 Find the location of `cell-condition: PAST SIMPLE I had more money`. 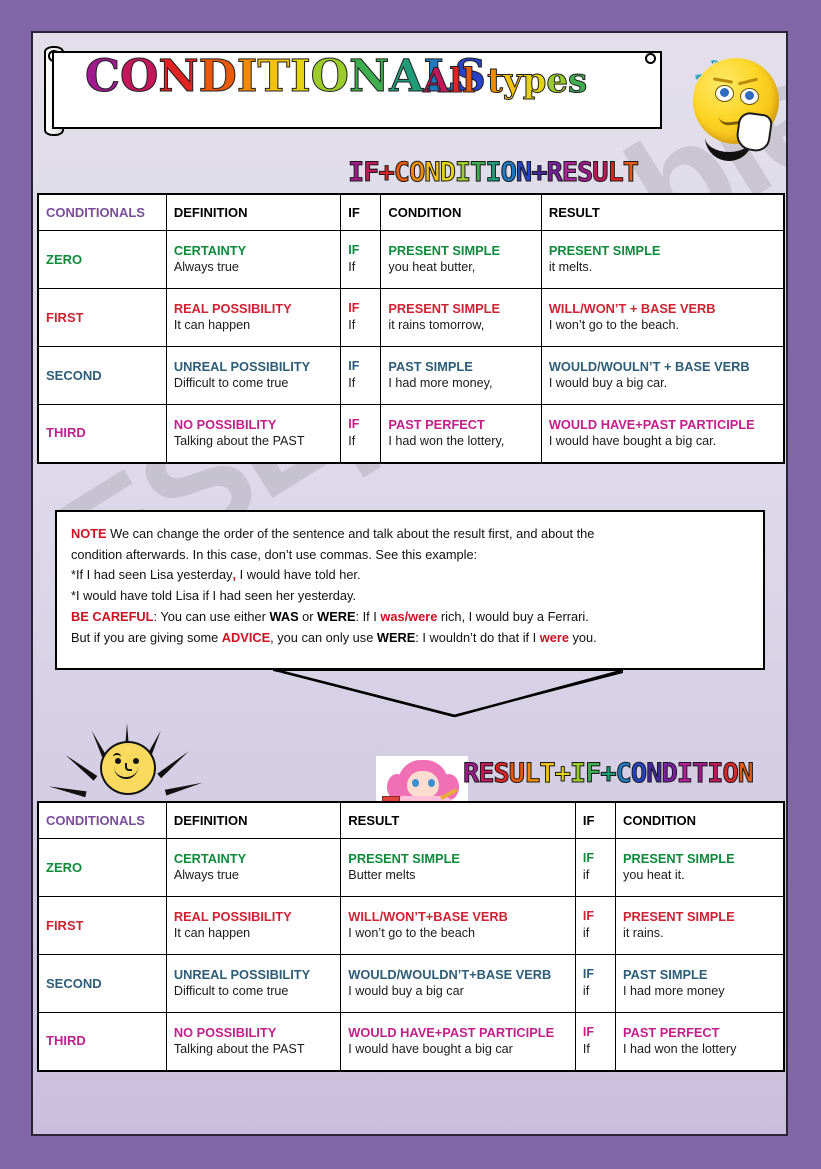

cell-condition: PAST SIMPLE I had more money is located at coordinates (700, 983).